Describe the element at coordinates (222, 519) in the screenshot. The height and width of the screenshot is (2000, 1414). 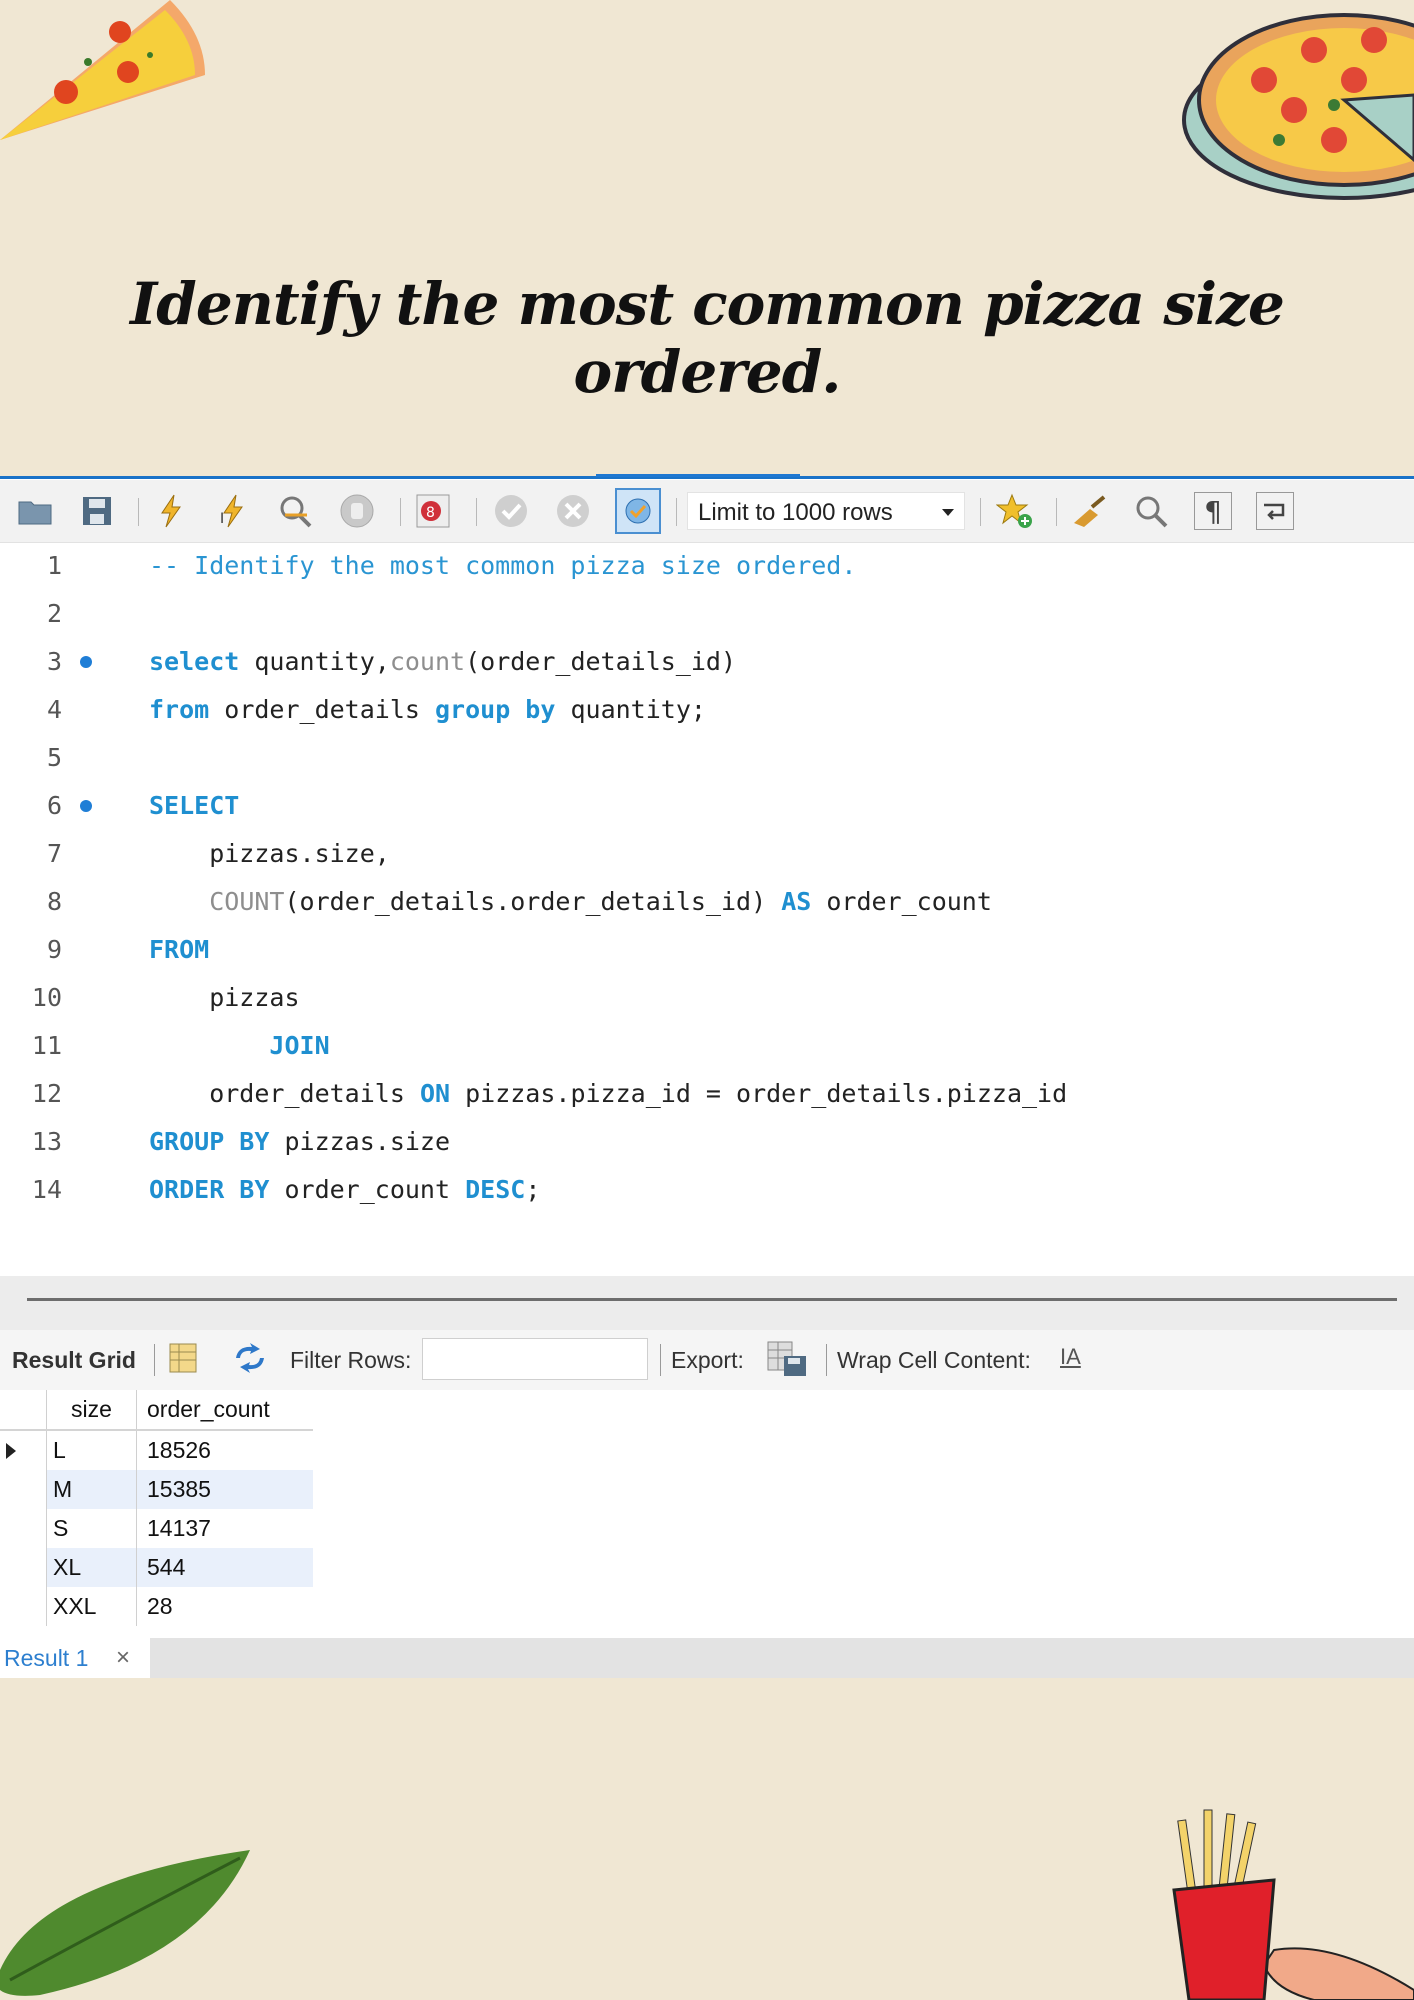
I see `svg-text: I` at that location.